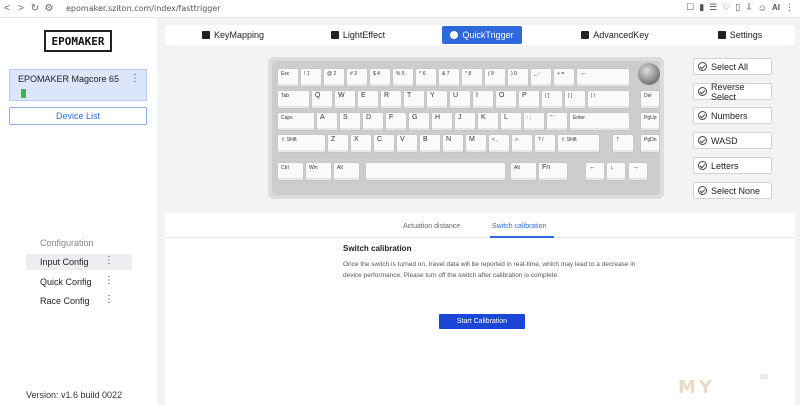 The image size is (800, 405). What do you see at coordinates (327, 121) in the screenshot?
I see `key-cap: A` at bounding box center [327, 121].